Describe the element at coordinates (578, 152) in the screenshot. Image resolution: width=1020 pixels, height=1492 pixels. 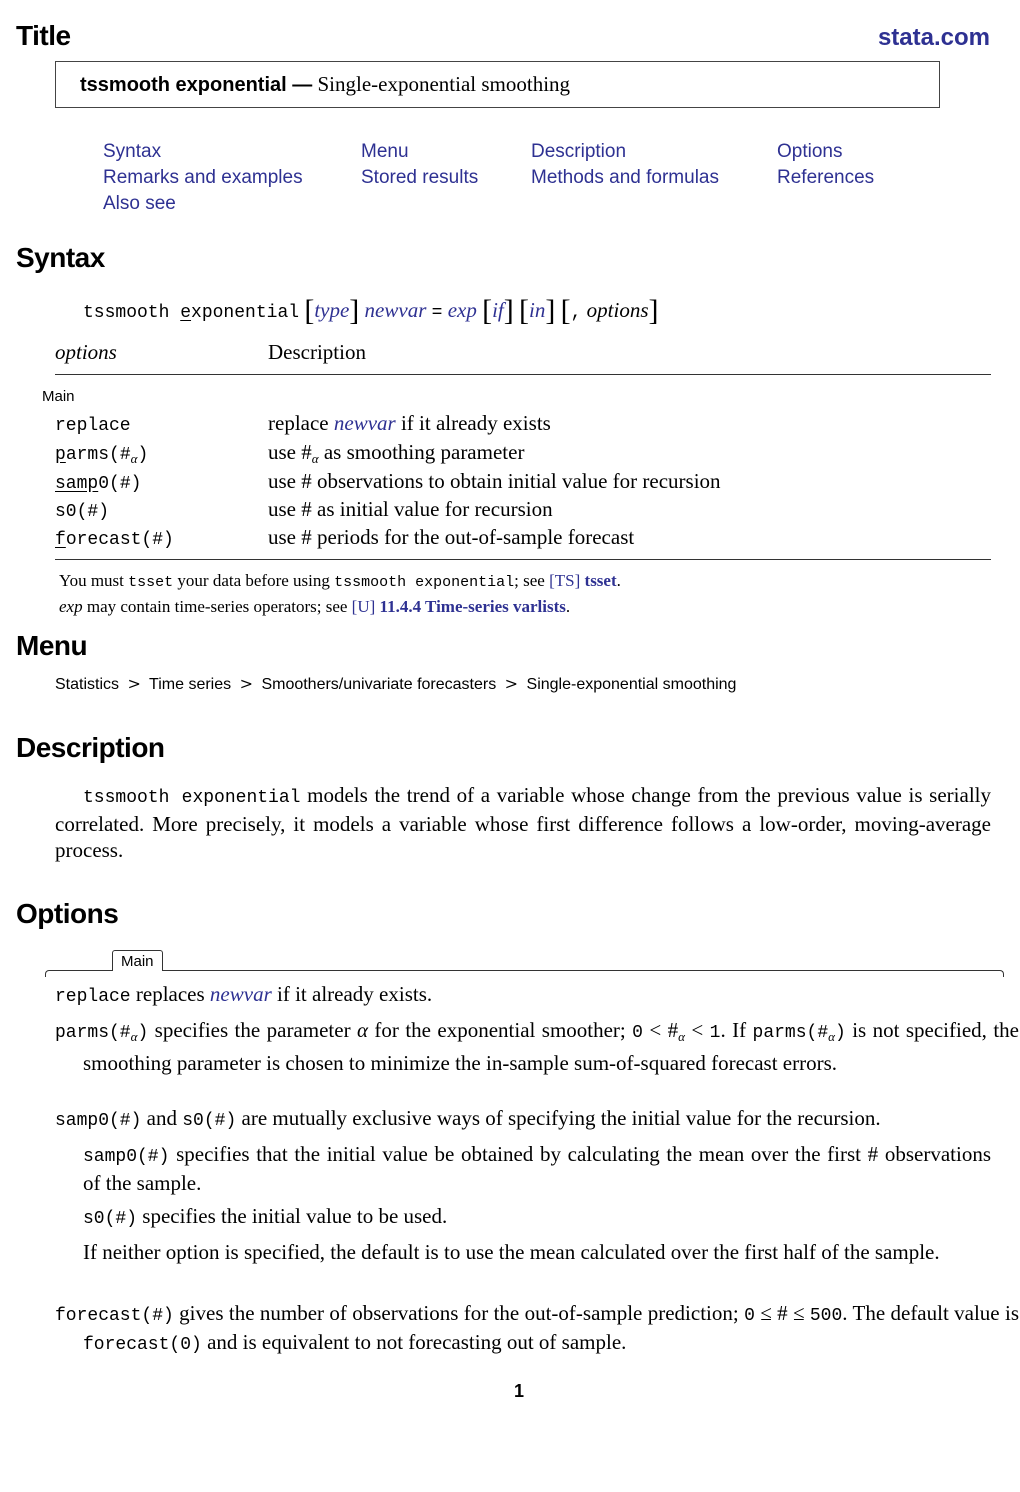
I see `toc-description: Description` at that location.